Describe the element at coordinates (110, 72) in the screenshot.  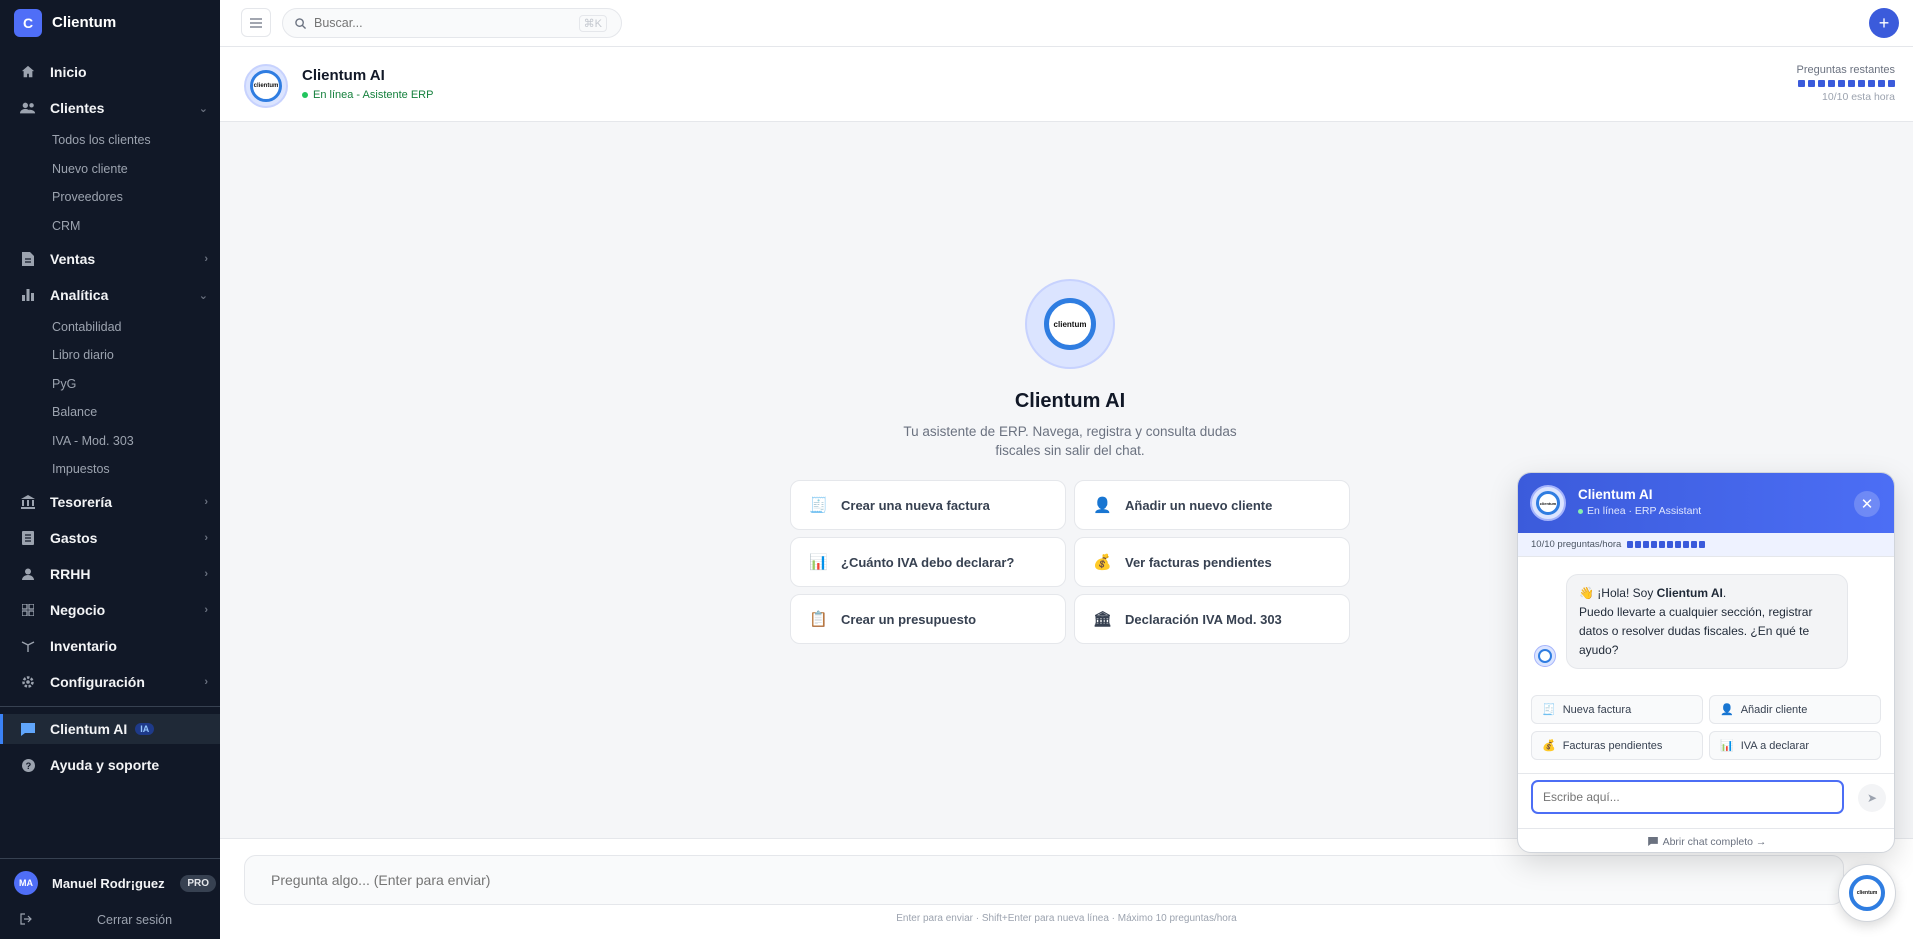
I see `sidebar-item-inicio: Inicio` at that location.